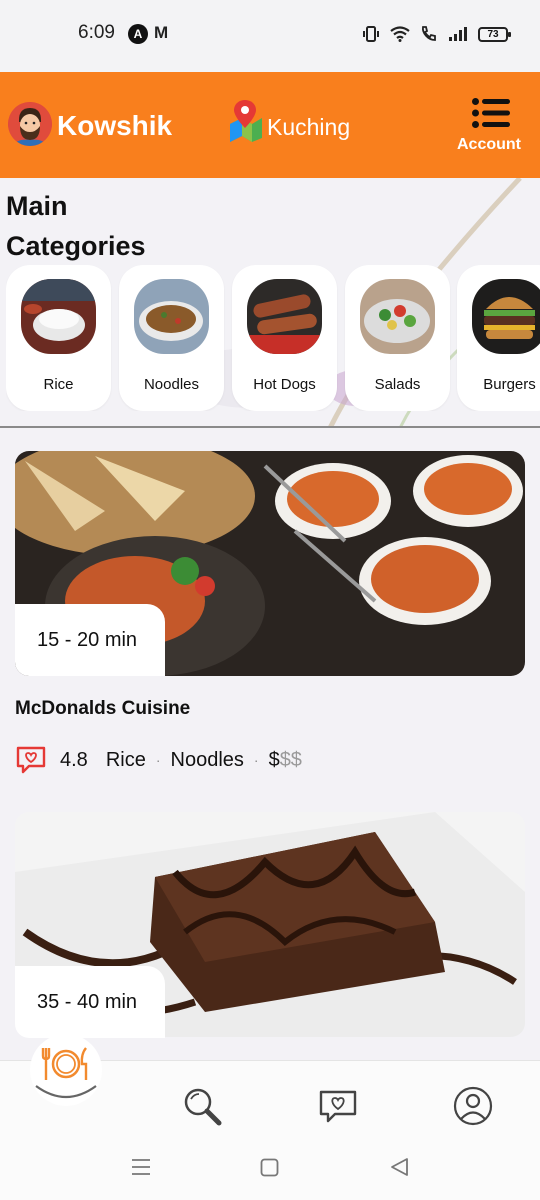 The image size is (540, 1200). What do you see at coordinates (270, 427) in the screenshot?
I see `section-divider` at bounding box center [270, 427].